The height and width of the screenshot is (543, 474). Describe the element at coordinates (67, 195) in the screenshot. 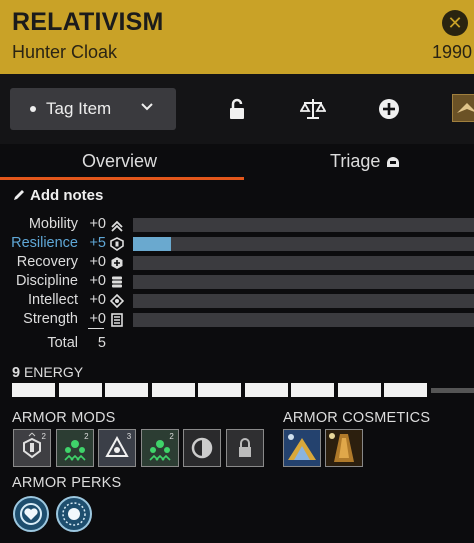

I see `add-notes-label: Add notes` at that location.